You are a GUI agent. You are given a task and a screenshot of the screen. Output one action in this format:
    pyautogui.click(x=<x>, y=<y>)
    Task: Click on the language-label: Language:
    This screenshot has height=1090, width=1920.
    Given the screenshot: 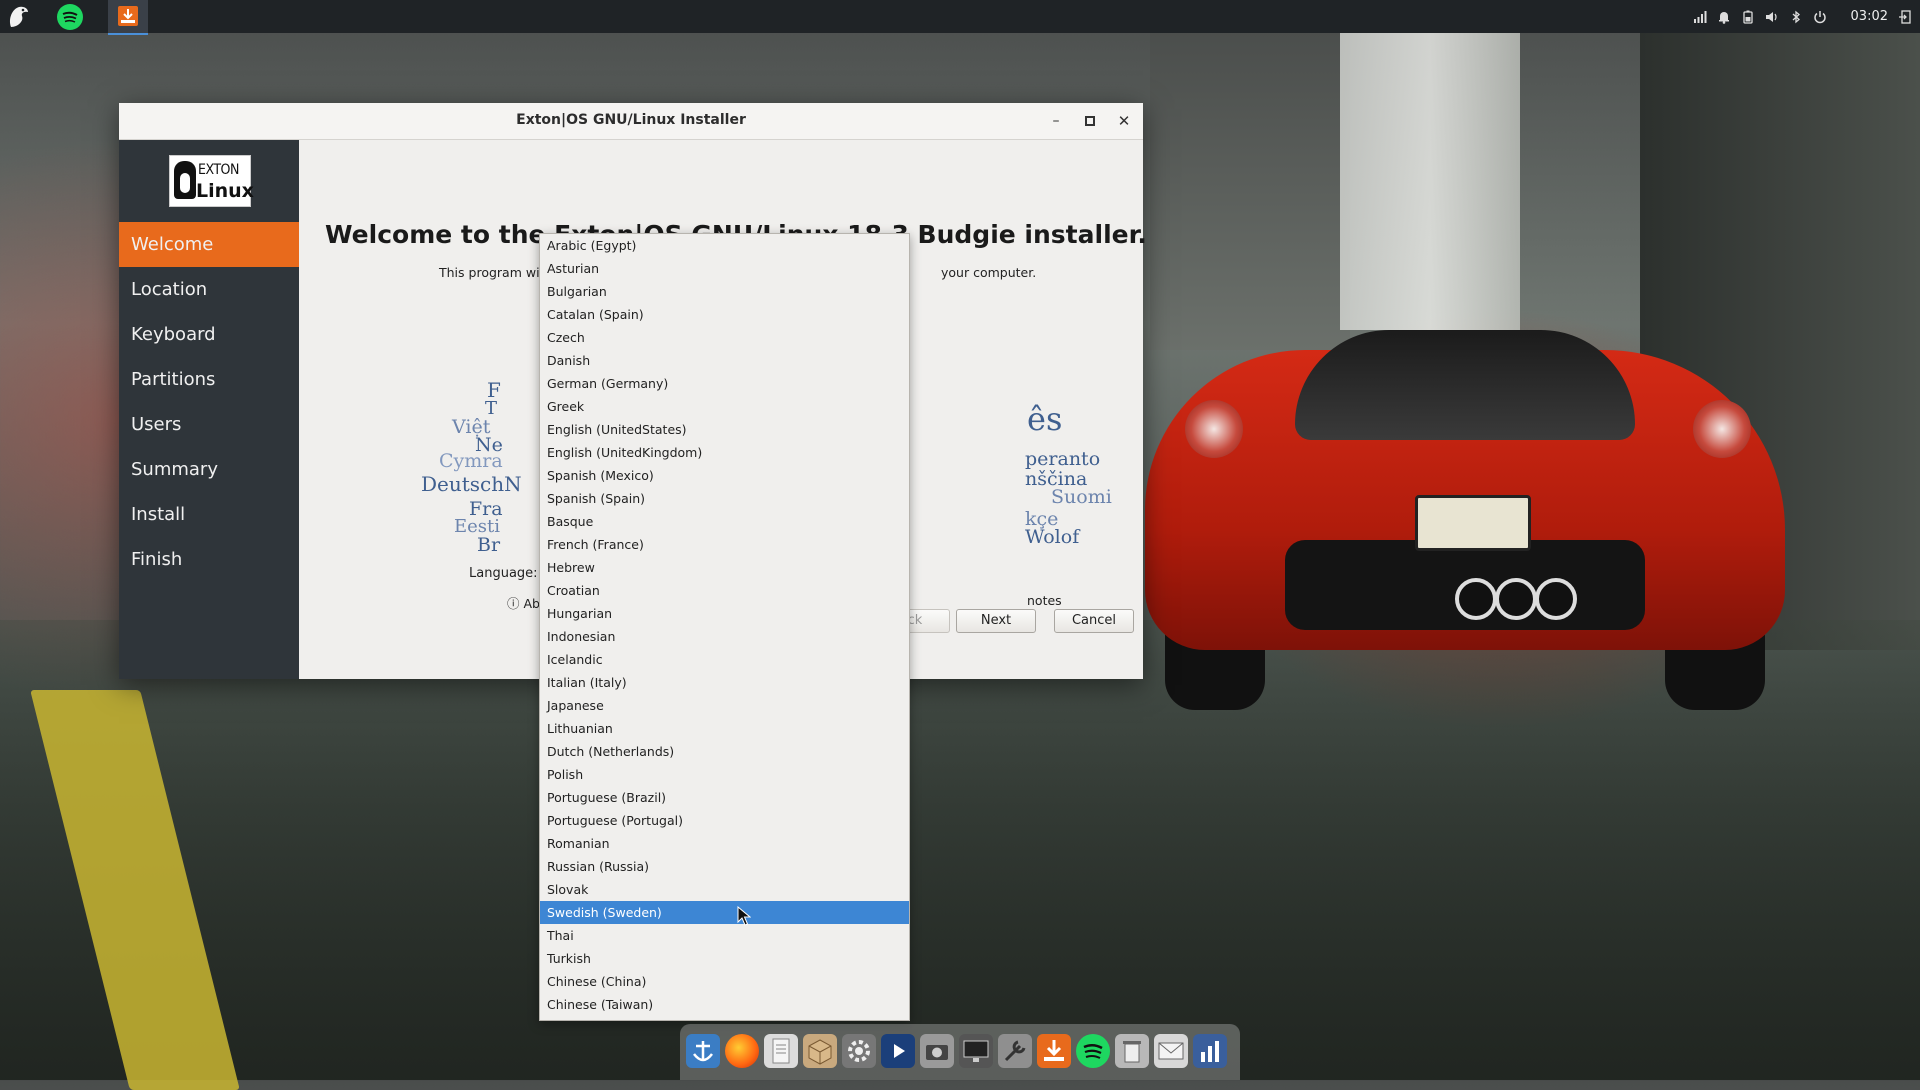 What is the action you would take?
    pyautogui.click(x=503, y=573)
    